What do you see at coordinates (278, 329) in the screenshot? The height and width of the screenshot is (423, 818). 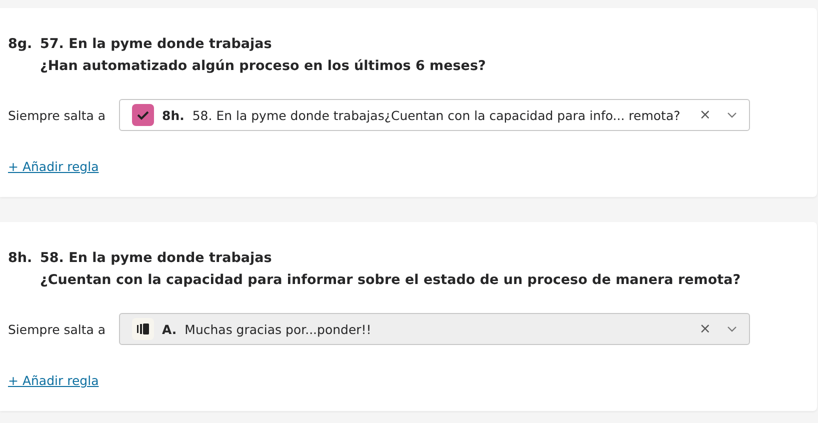 I see `target-text: Muchas gracias por...ponder!!` at bounding box center [278, 329].